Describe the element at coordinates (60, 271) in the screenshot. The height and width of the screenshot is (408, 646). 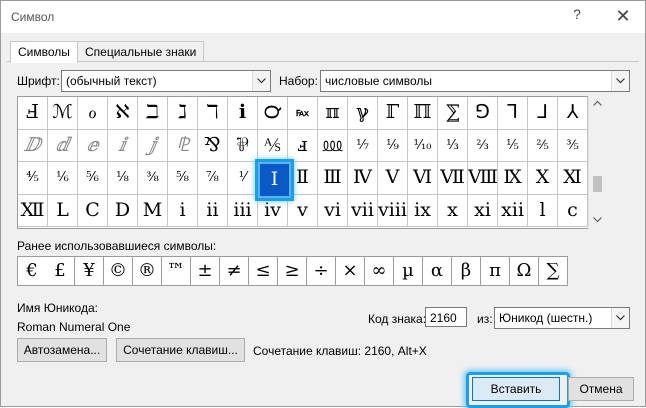
I see `recent-symbol: £` at that location.